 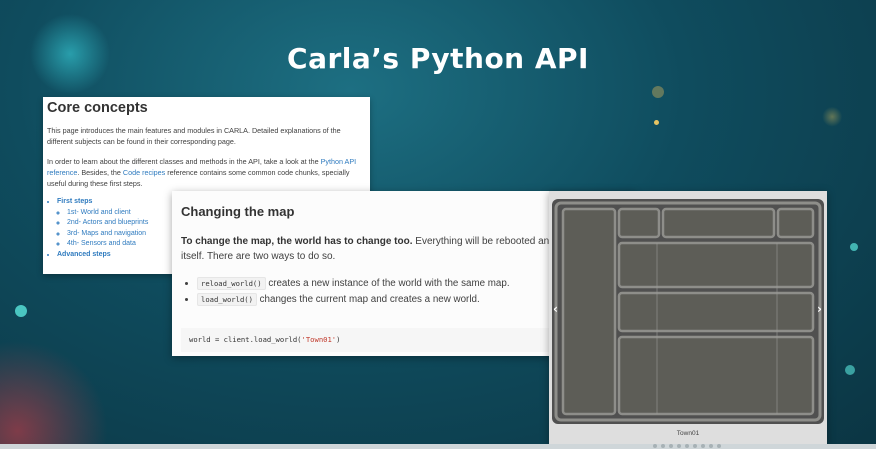 I want to click on load-world-code: load_world(), so click(x=227, y=299).